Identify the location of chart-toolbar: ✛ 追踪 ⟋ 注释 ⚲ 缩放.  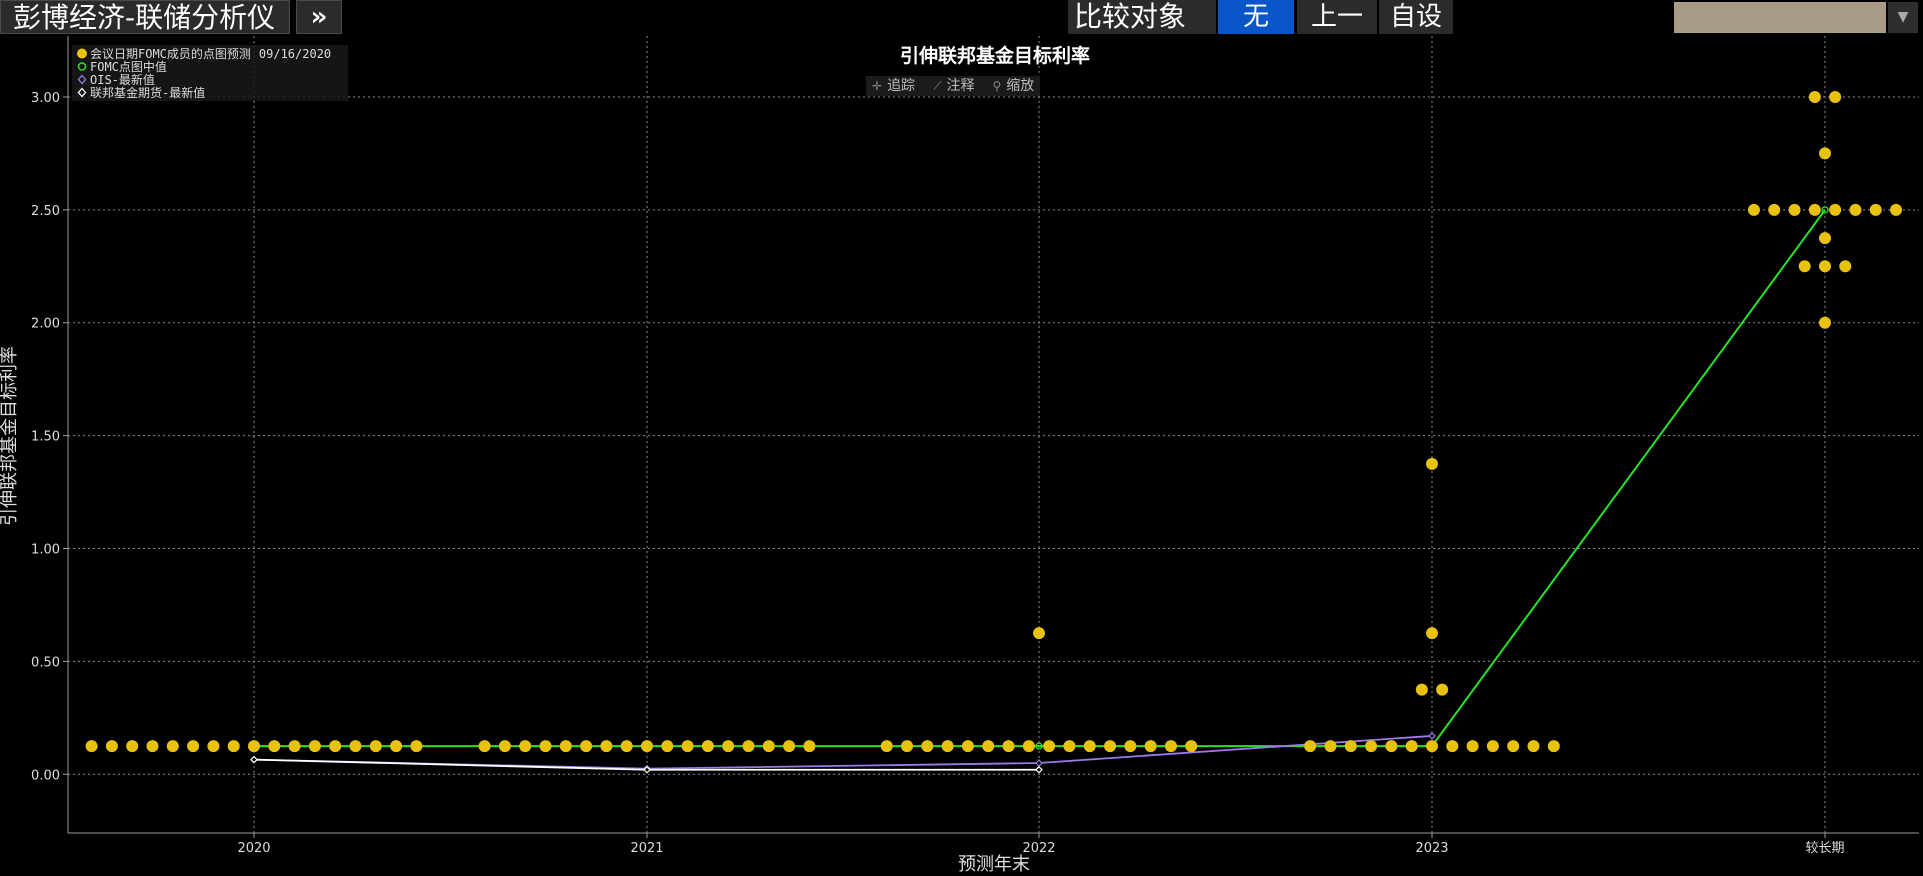
(953, 86).